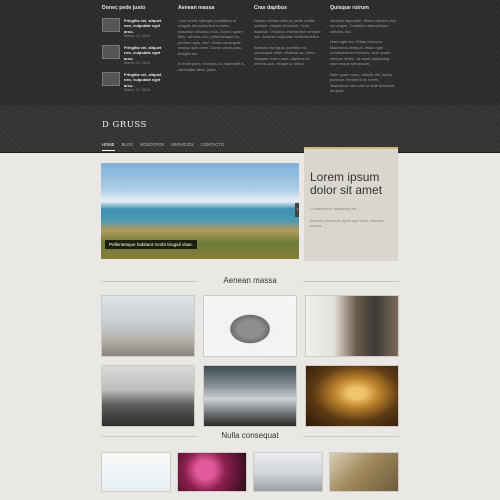 The height and width of the screenshot is (500, 500). Describe the element at coordinates (346, 183) in the screenshot. I see `hero-heading: Lorem ipsum dolor sit amet` at that location.